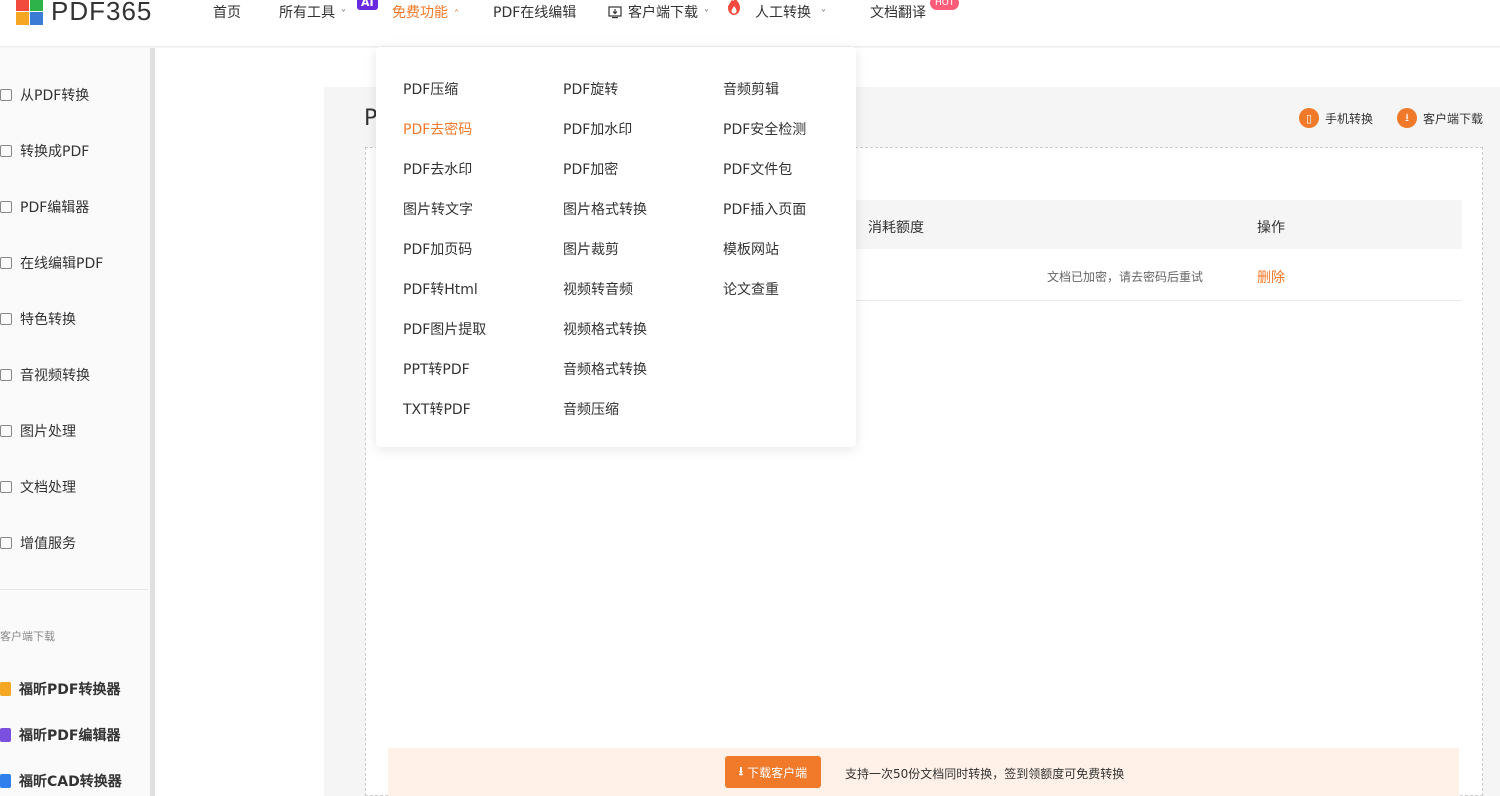 The image size is (1500, 796). Describe the element at coordinates (60, 689) in the screenshot. I see `app-pdf-converter: 福昕PDF转换器` at that location.